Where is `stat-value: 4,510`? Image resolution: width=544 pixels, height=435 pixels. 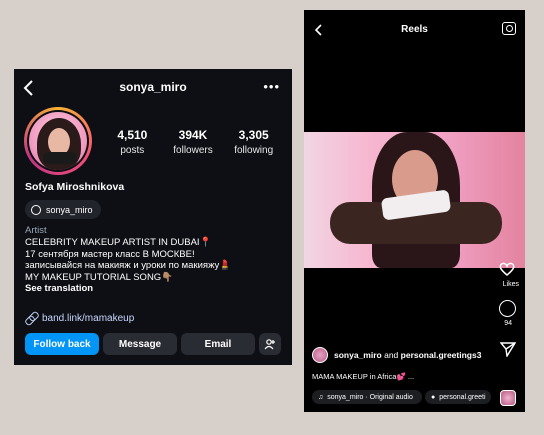 stat-value: 4,510 is located at coordinates (132, 135).